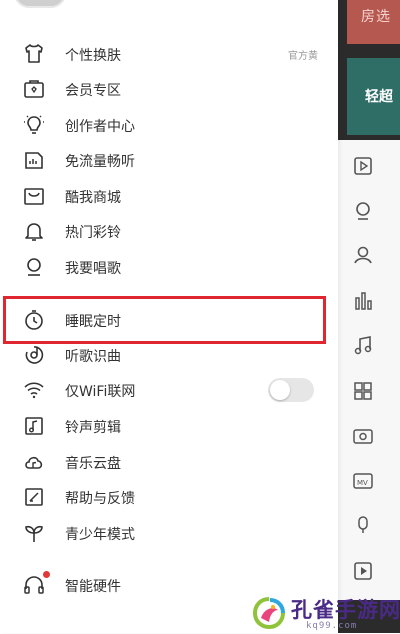 The image size is (400, 634). What do you see at coordinates (34, 160) in the screenshot?
I see `sim-card-icon` at bounding box center [34, 160].